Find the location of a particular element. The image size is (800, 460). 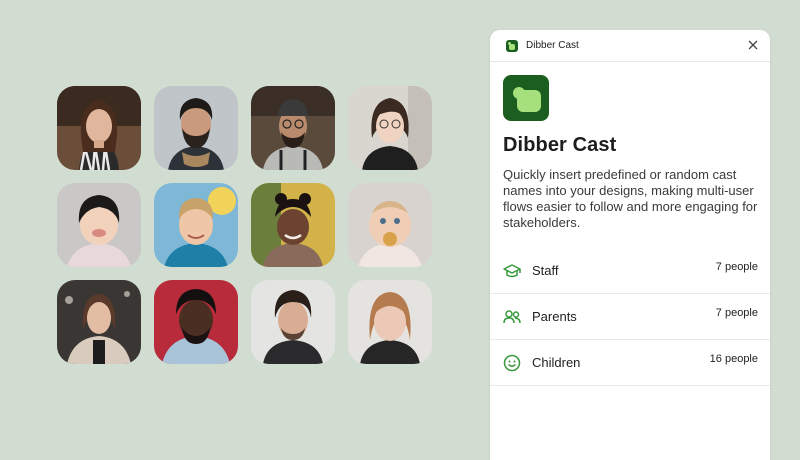

avatar-man-curly-hair is located at coordinates (196, 322).